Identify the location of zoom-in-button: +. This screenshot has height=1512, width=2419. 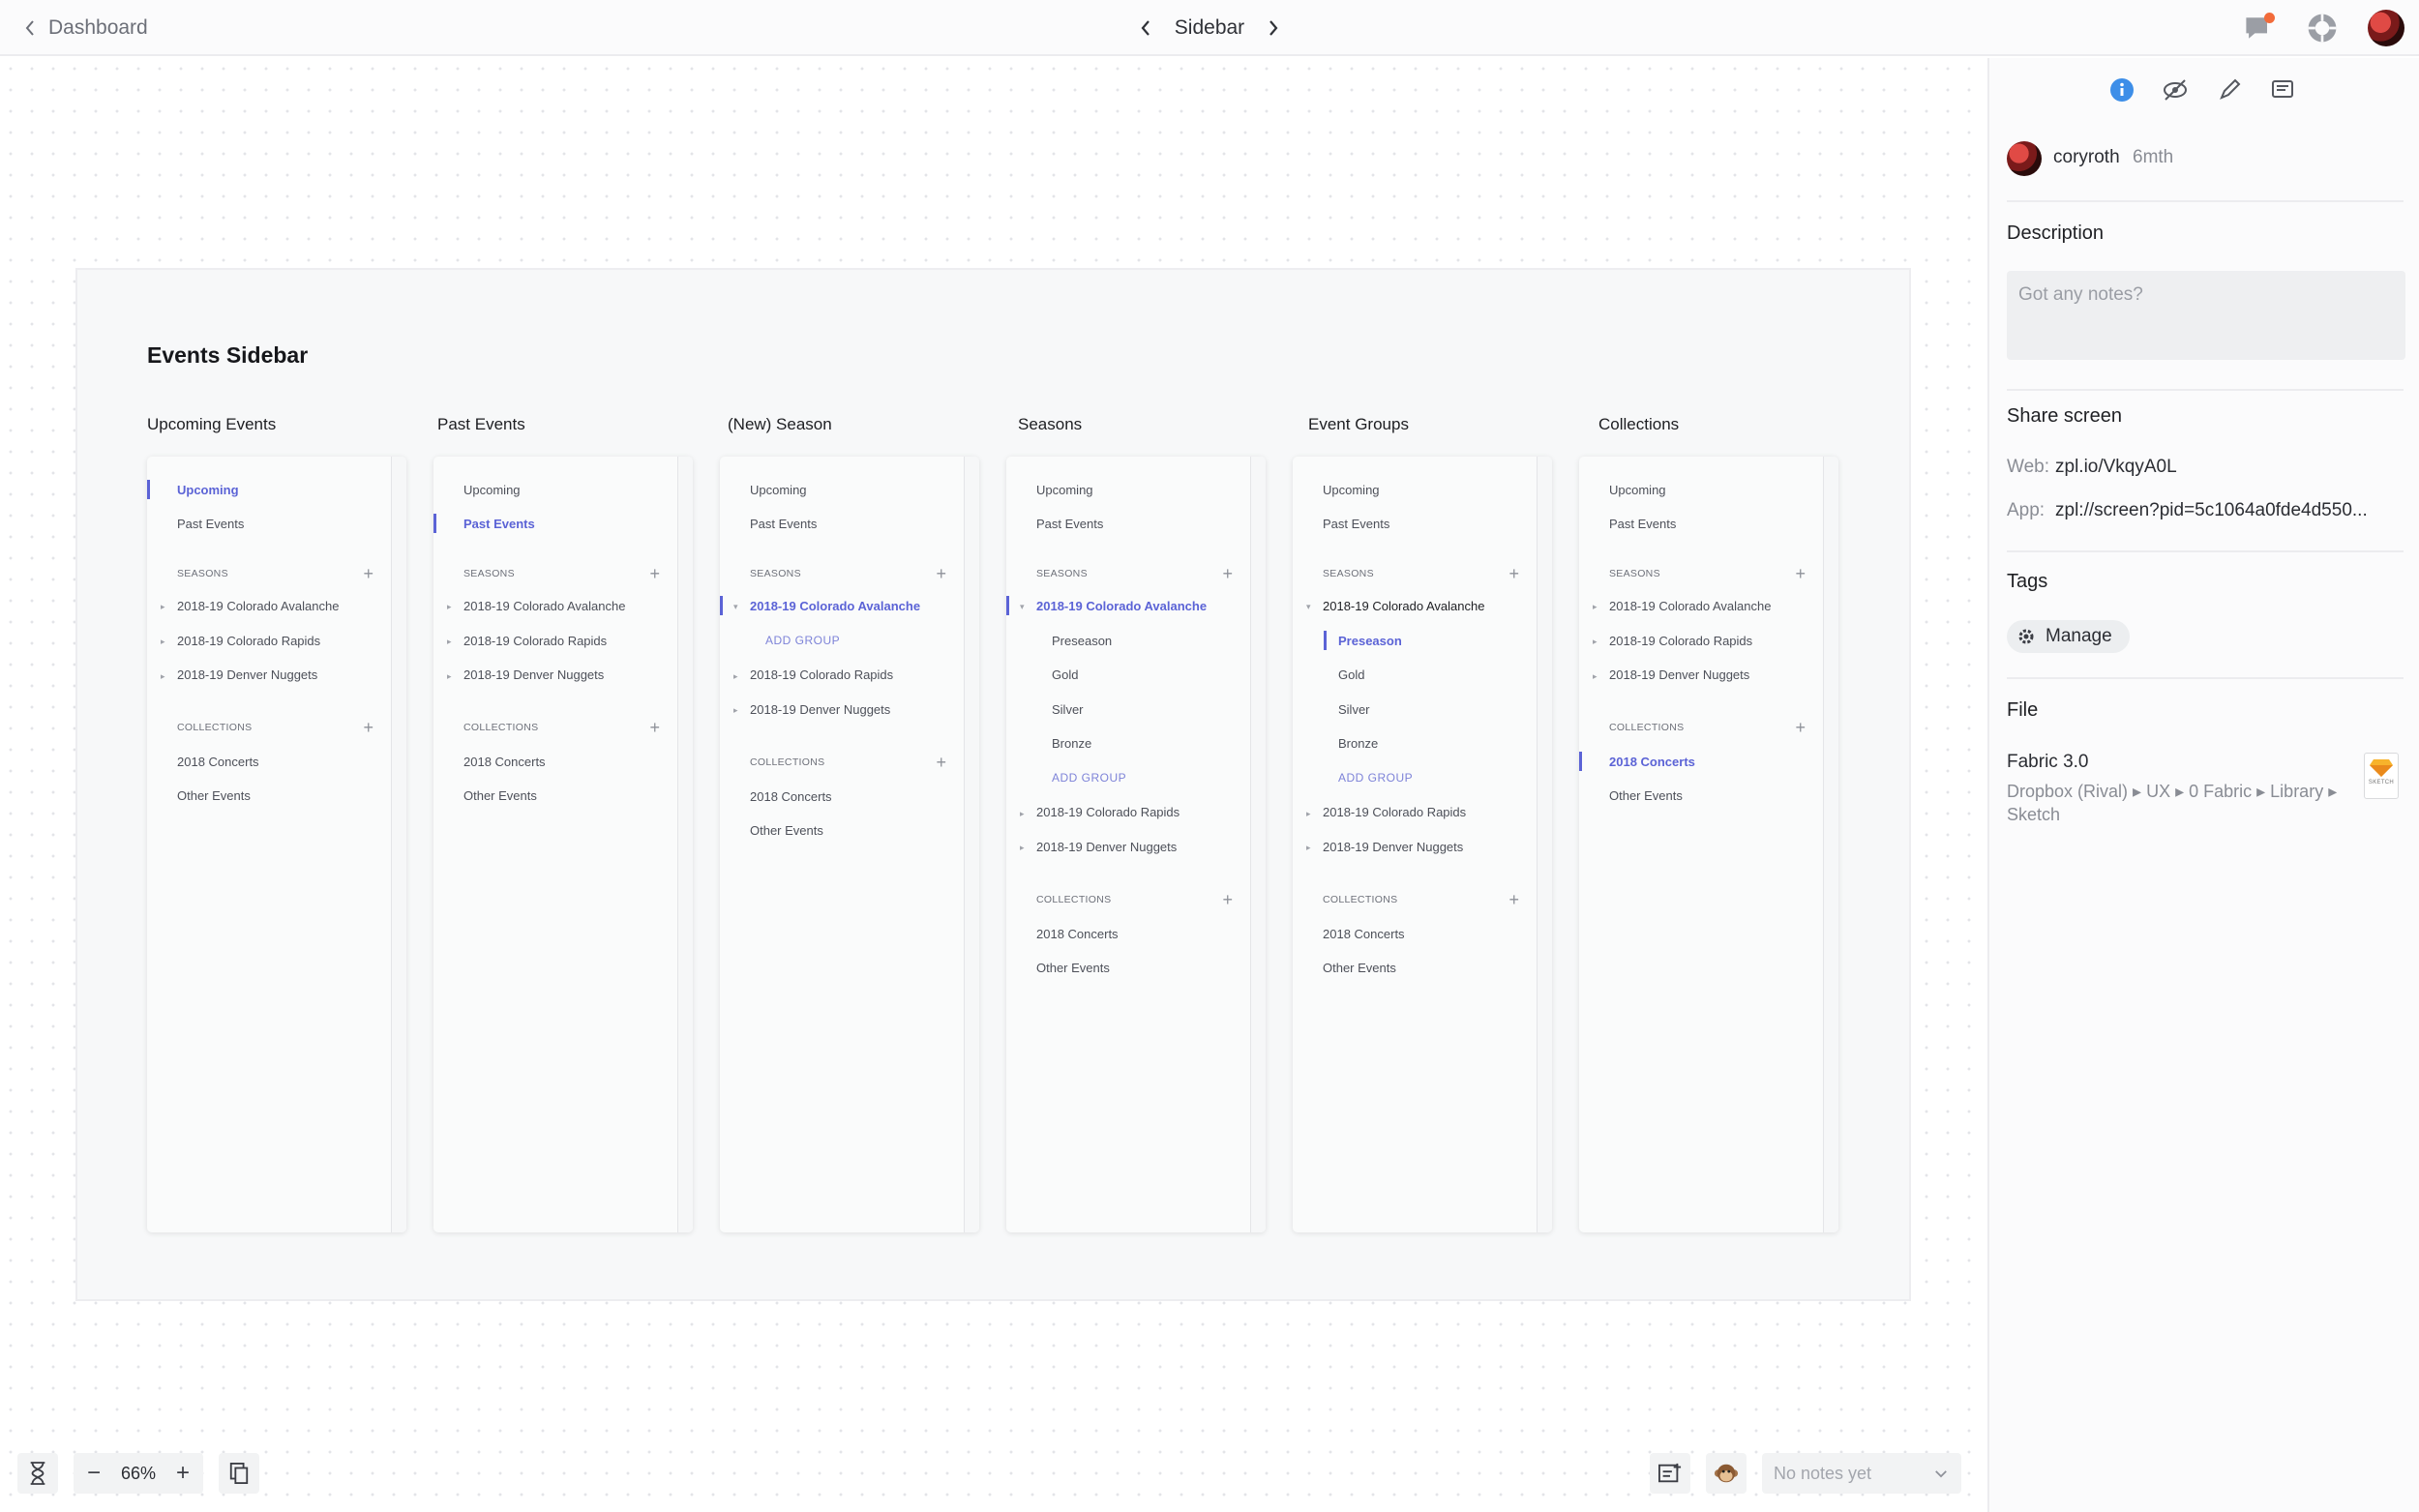
(183, 1474).